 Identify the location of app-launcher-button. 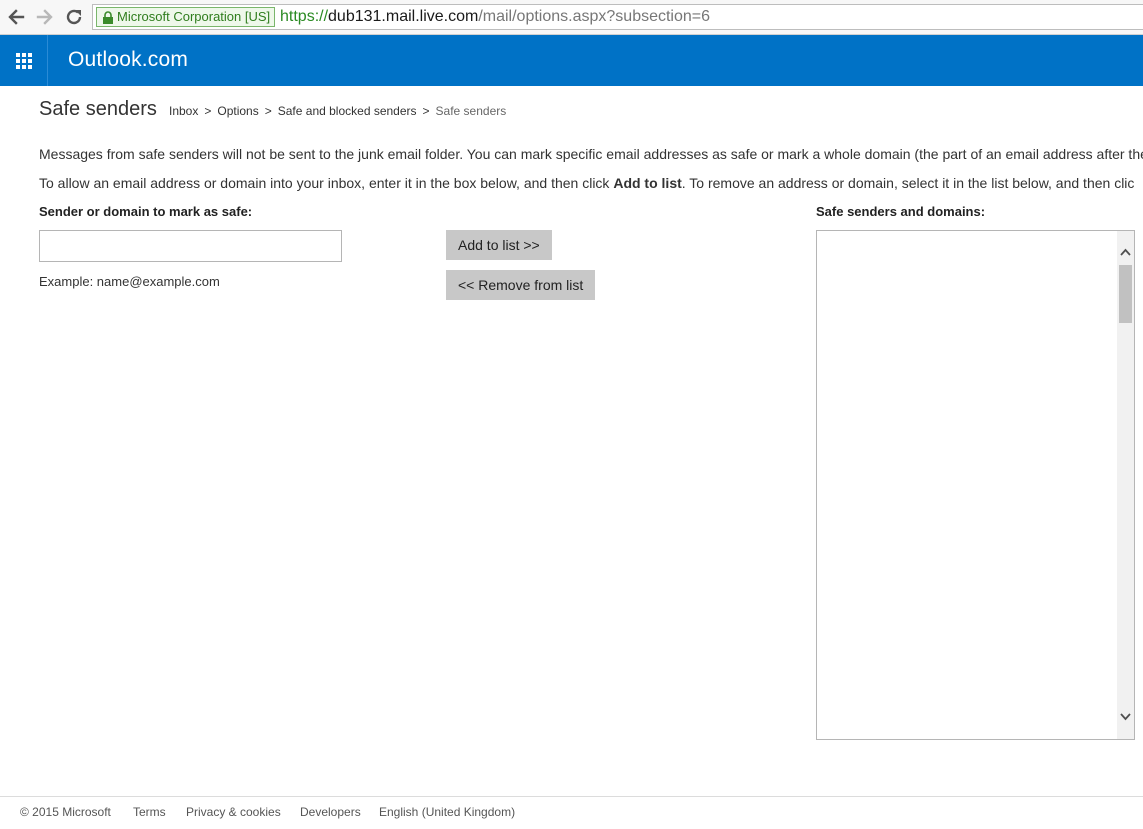
(24, 60).